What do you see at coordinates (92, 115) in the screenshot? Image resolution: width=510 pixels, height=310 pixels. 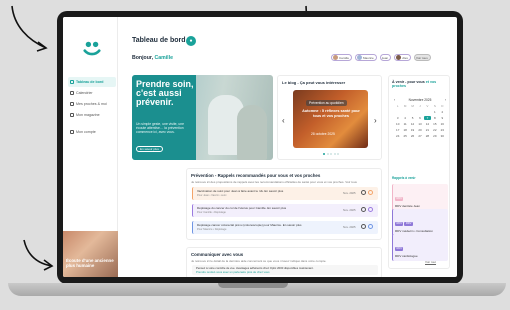 I see `sidebar-item-magazine: Mon magazine` at bounding box center [92, 115].